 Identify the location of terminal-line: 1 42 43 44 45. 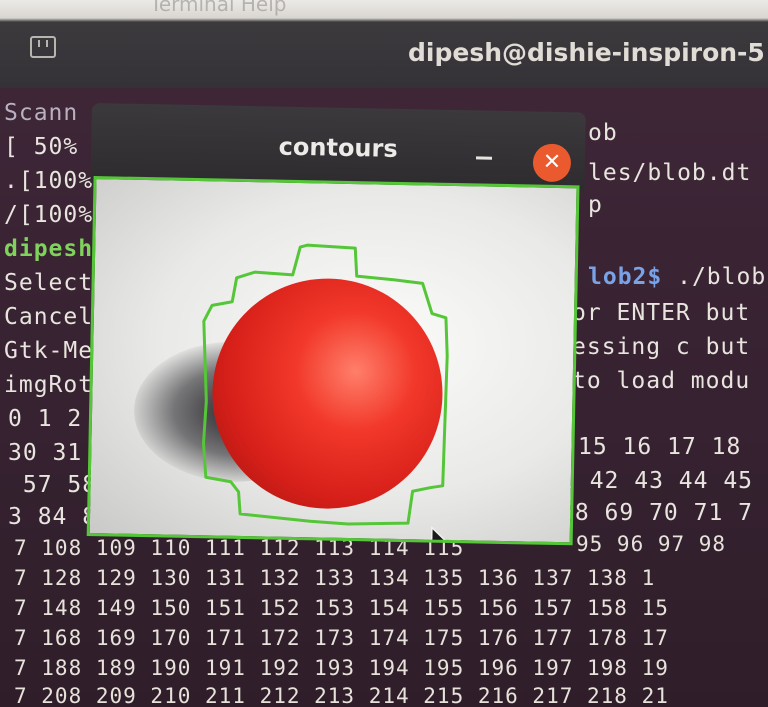
(657, 481).